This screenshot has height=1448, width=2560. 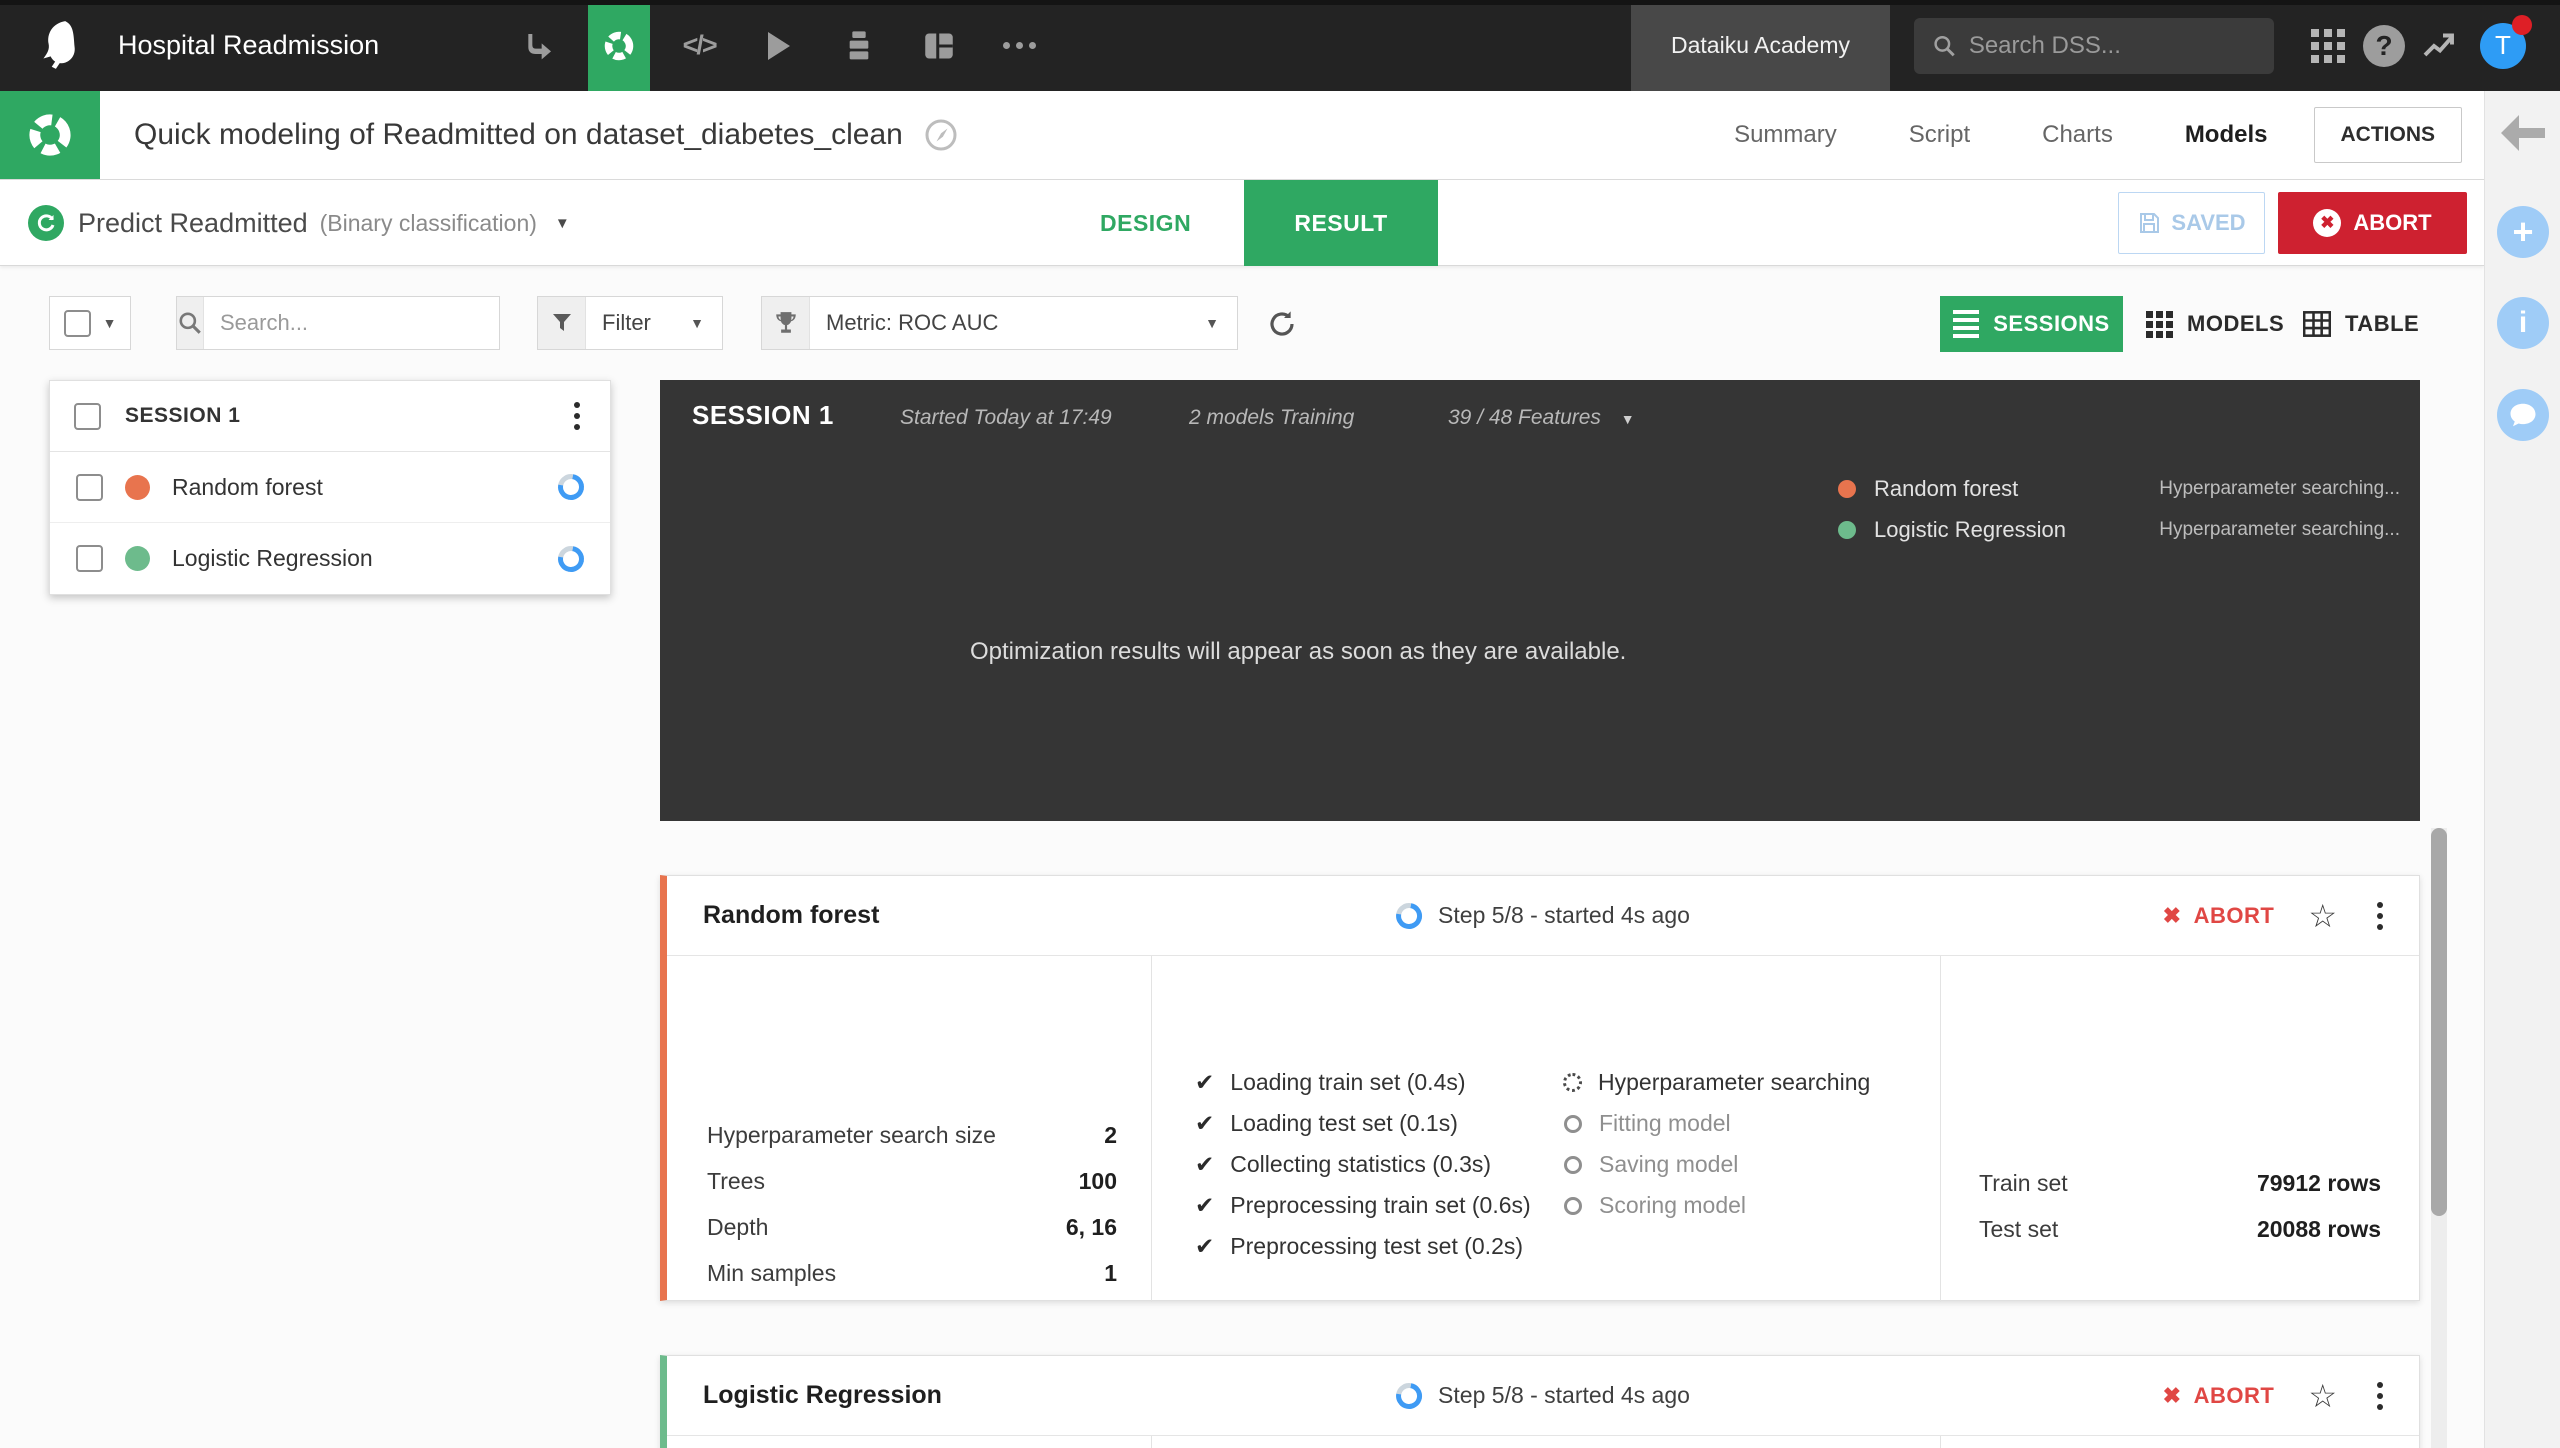 I want to click on global-search, so click(x=2094, y=45).